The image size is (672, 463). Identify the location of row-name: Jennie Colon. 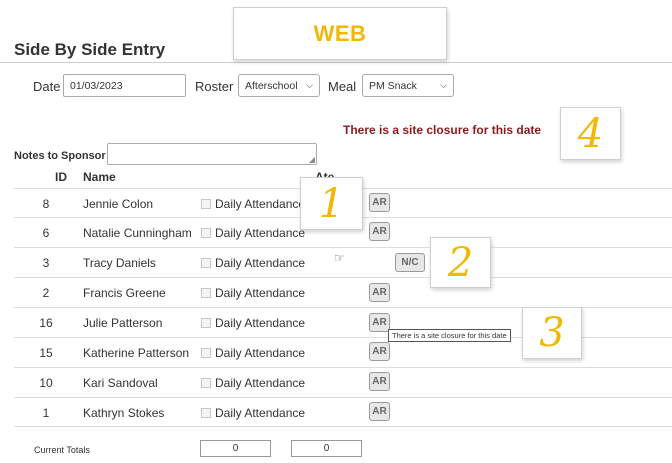
(118, 203).